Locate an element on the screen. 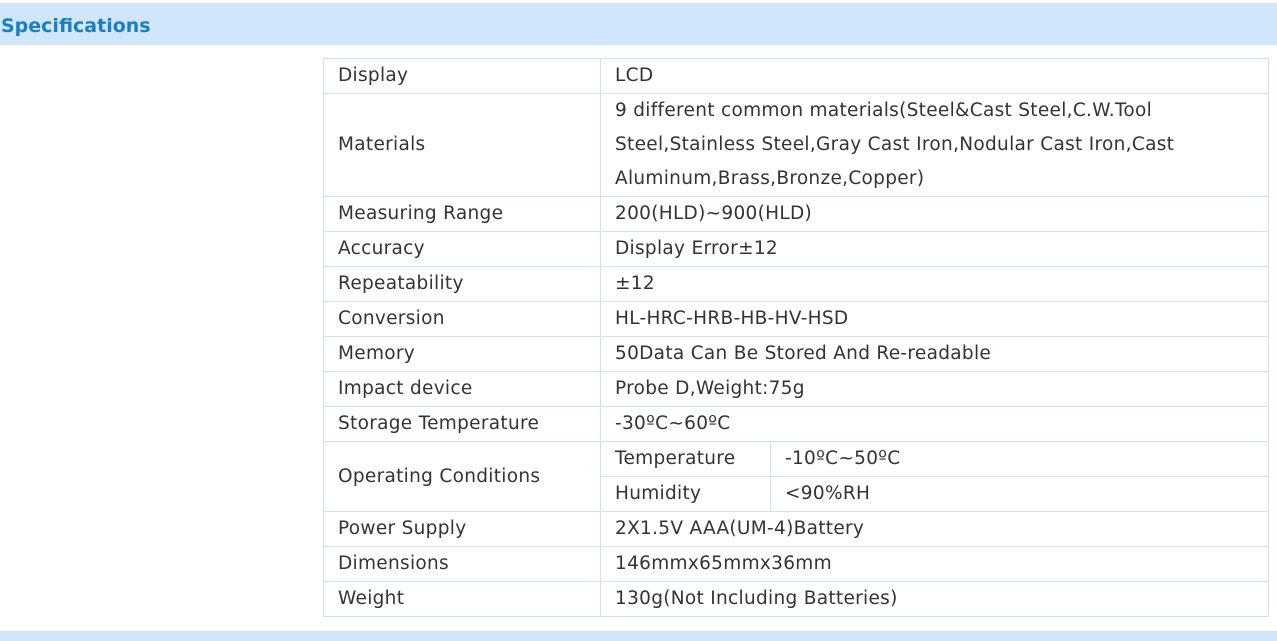 This screenshot has height=641, width=1277. bottom-section-bar is located at coordinates (638, 636).